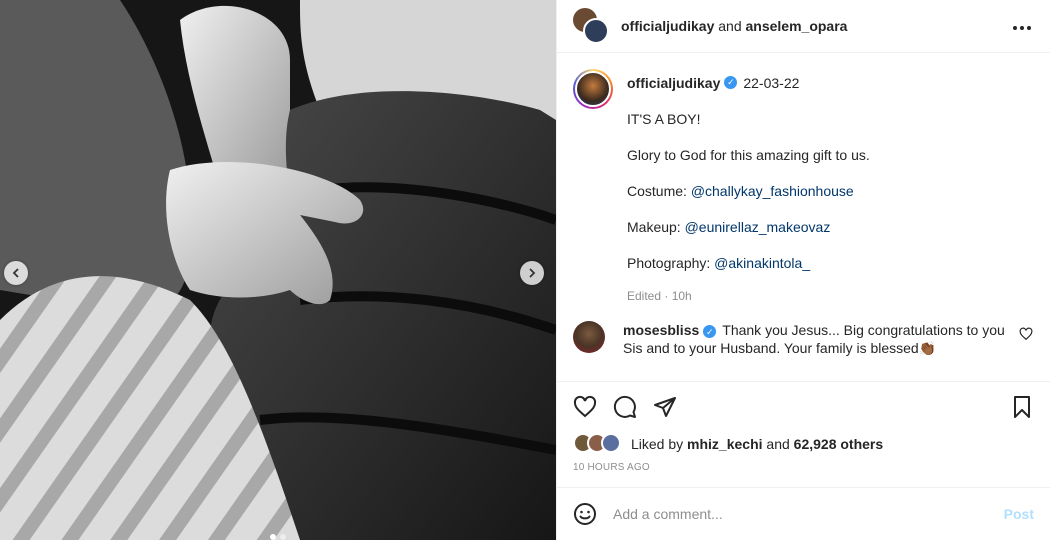 Image resolution: width=1050 pixels, height=540 pixels. Describe the element at coordinates (762, 263) in the screenshot. I see `mention-link: @akinakintola_` at that location.